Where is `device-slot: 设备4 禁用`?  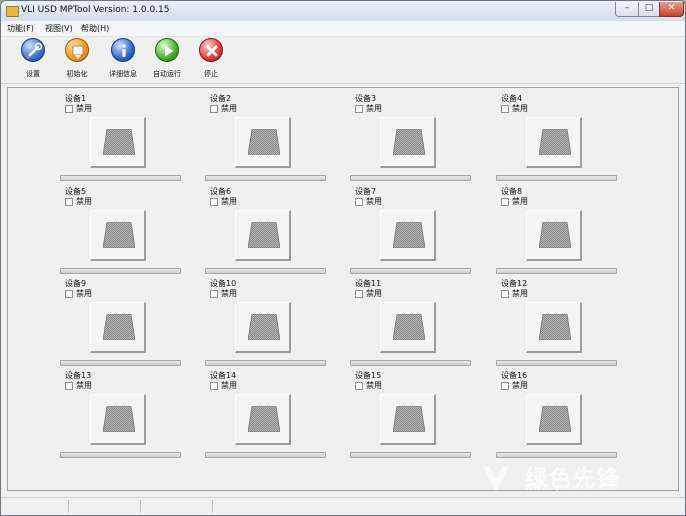
device-slot: 设备4 禁用 is located at coordinates (559, 136).